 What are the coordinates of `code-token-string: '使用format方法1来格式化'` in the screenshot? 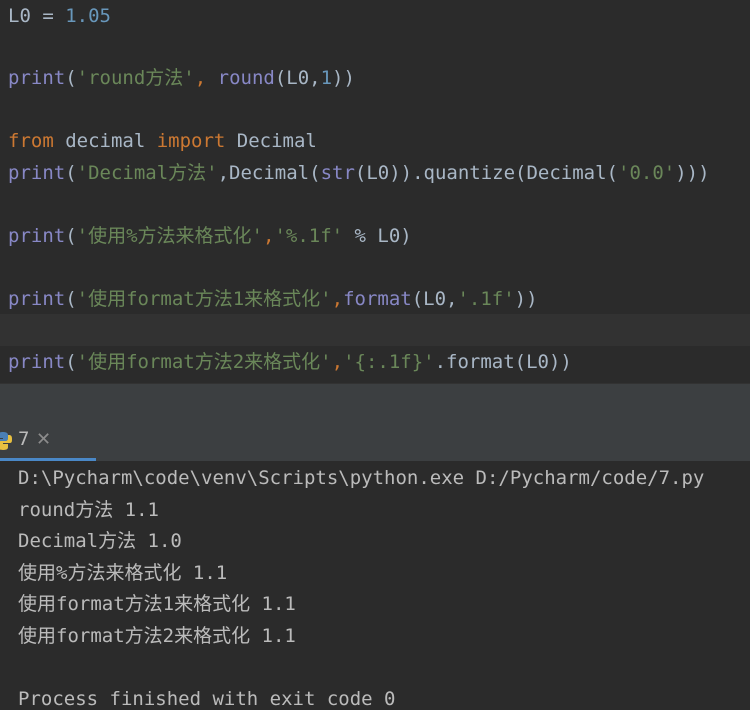 It's located at (204, 299).